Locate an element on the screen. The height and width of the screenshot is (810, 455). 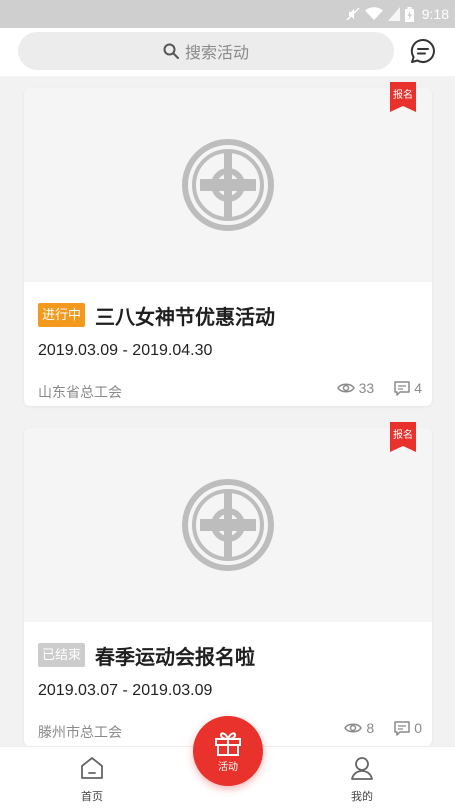
view-count: 33 is located at coordinates (366, 388).